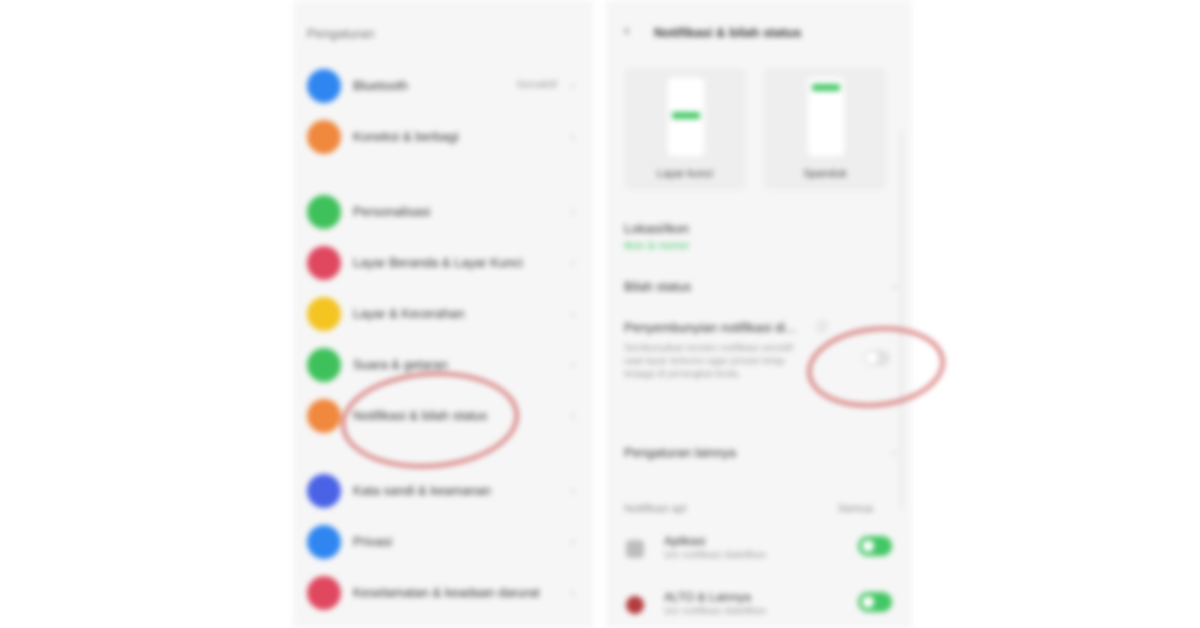  Describe the element at coordinates (536, 85) in the screenshot. I see `settings-item-value: Nonaktif` at that location.